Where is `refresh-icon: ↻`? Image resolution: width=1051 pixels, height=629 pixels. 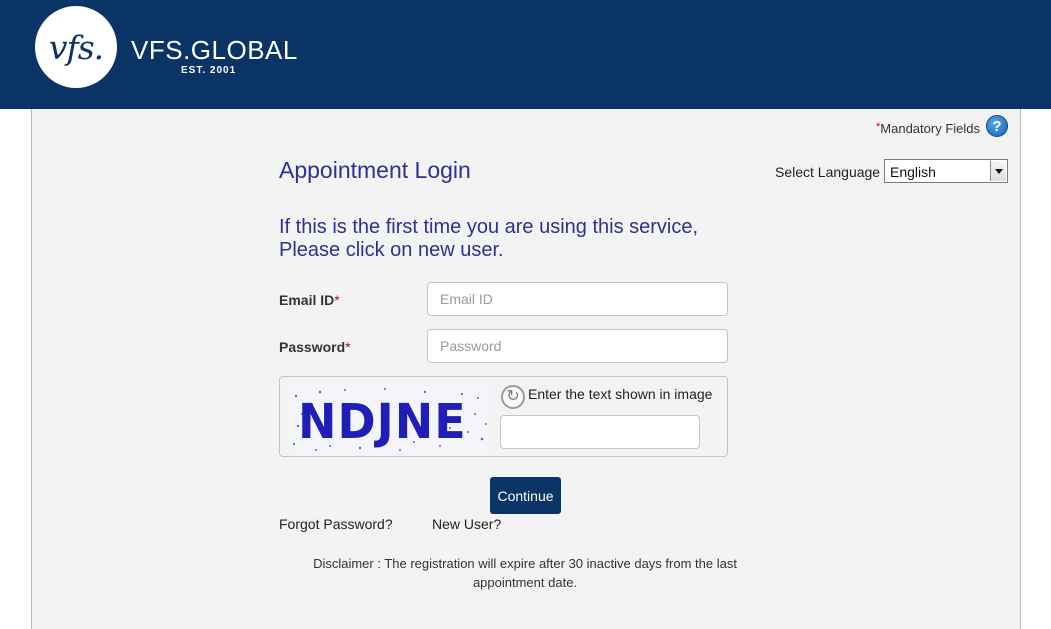
refresh-icon: ↻ is located at coordinates (513, 397).